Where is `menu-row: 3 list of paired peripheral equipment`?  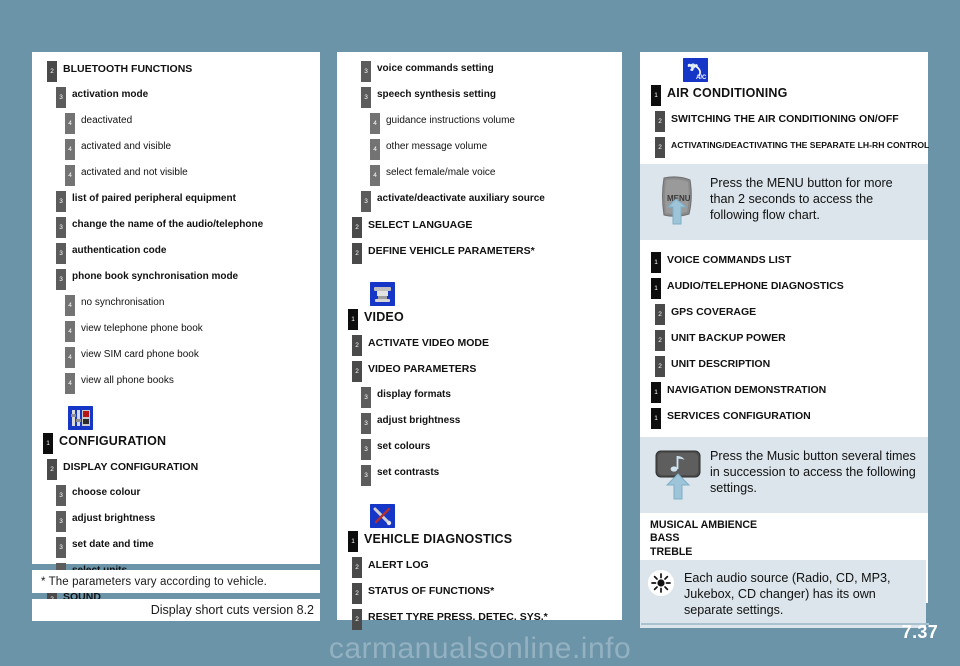 menu-row: 3 list of paired peripheral equipment is located at coordinates (184, 200).